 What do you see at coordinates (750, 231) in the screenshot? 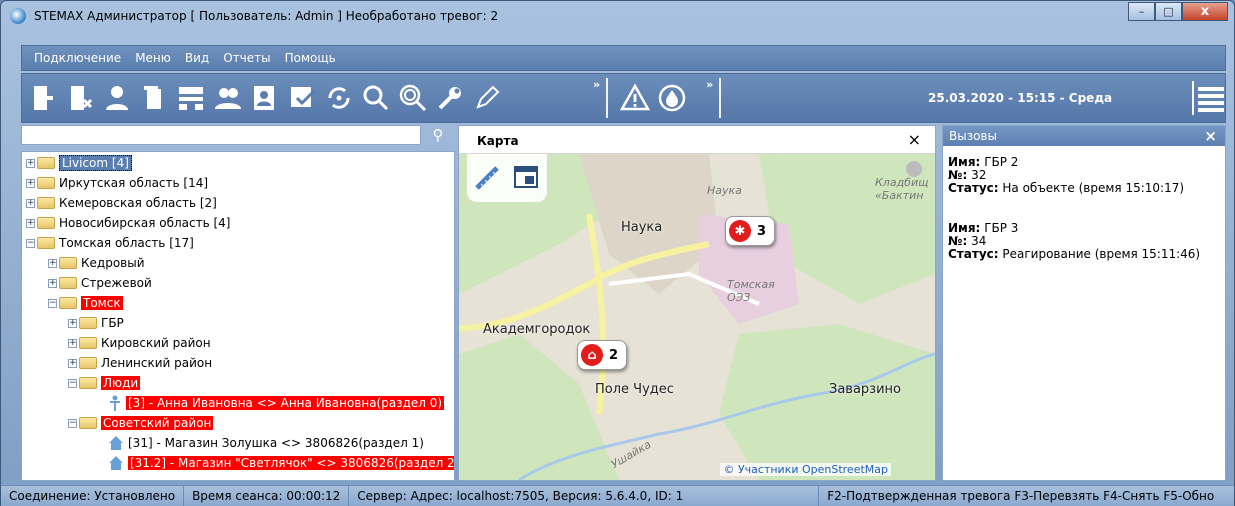
I see `map-marker-person: ✱ 3` at bounding box center [750, 231].